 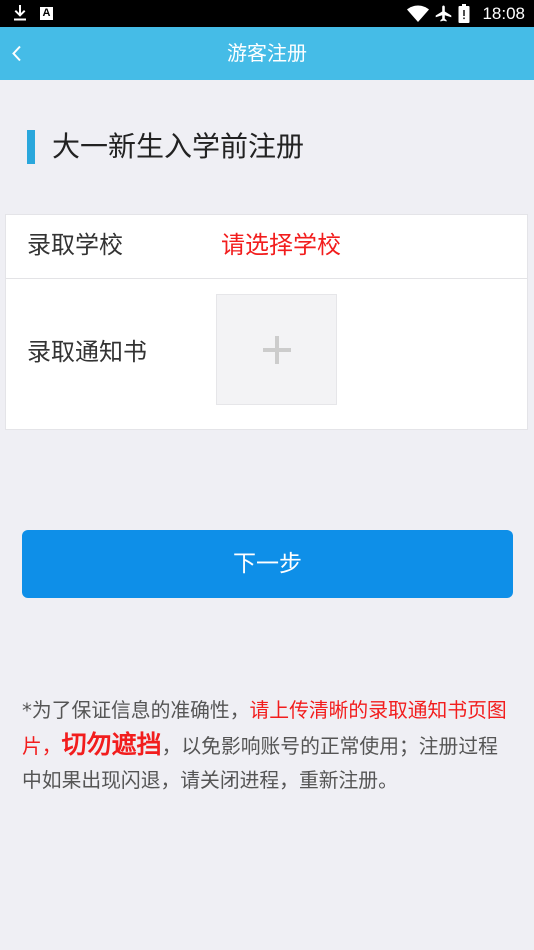 I want to click on notice-emphasis: 切勿遮挡, so click(x=111, y=744).